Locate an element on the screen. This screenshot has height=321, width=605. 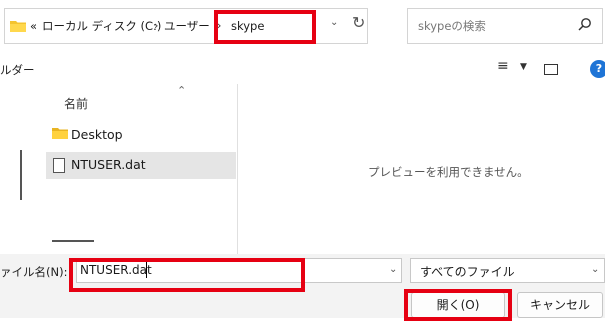
nav-scrollbar is located at coordinates (21, 175).